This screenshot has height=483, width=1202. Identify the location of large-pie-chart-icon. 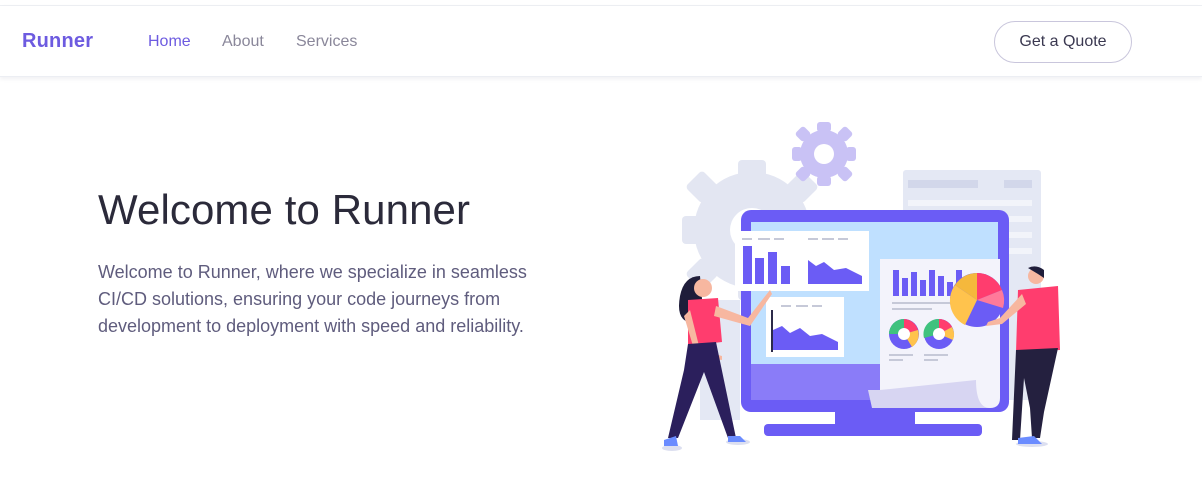
(977, 300).